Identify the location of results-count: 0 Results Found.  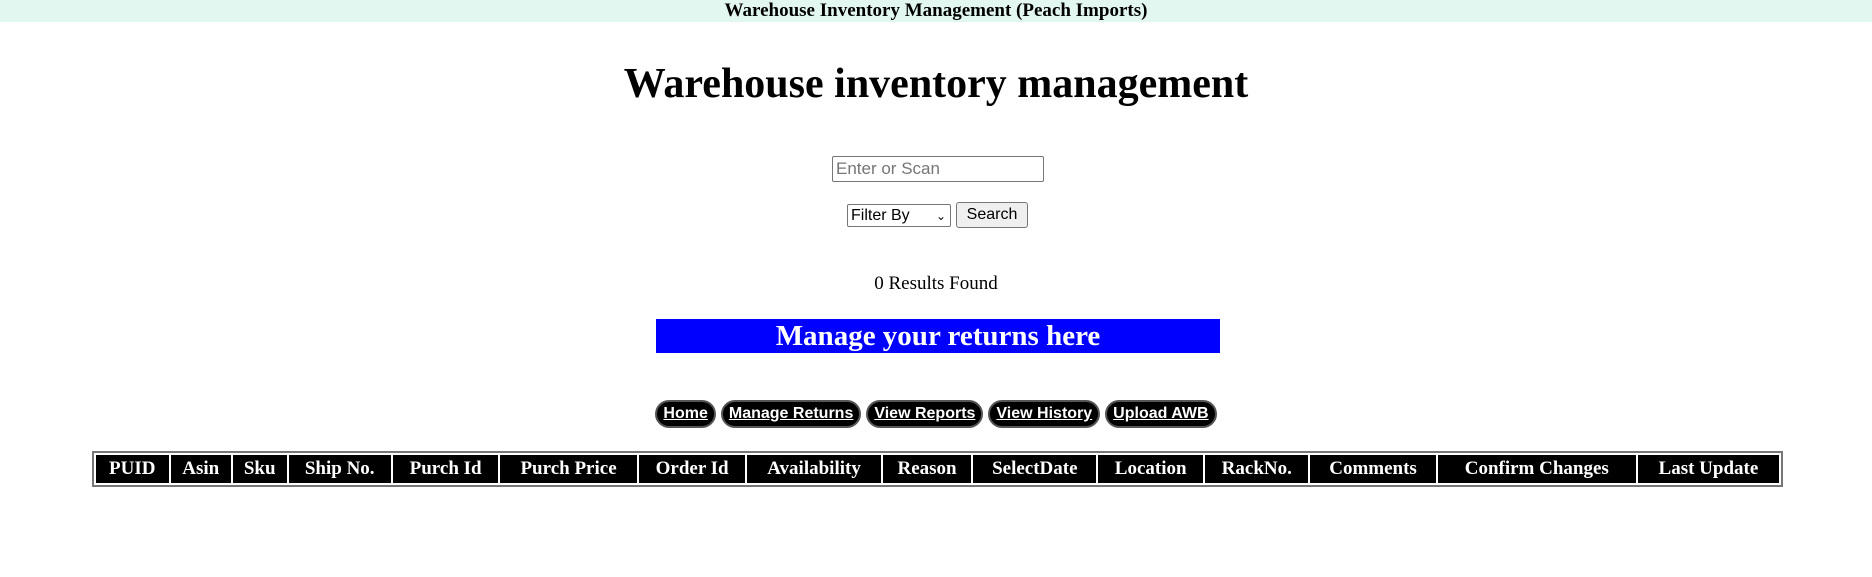
(936, 283).